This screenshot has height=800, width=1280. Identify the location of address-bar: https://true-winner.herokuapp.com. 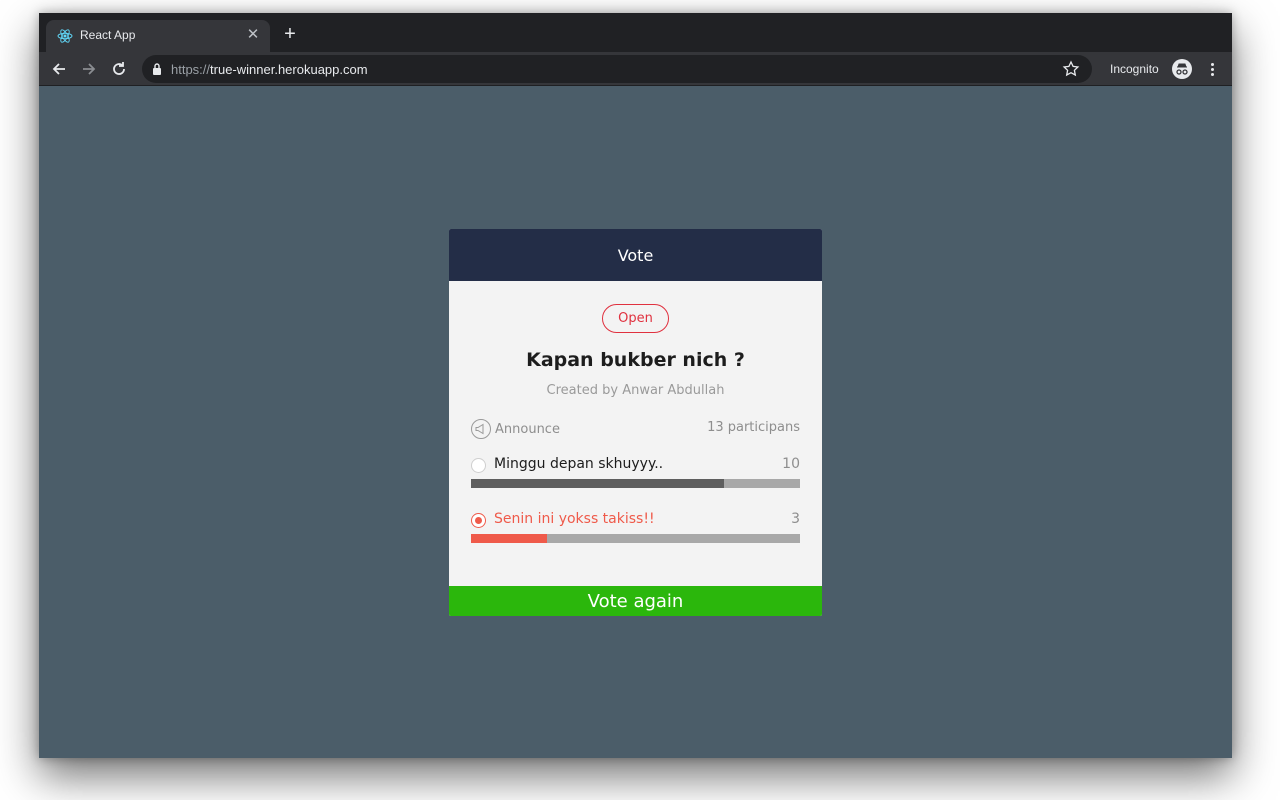
(617, 69).